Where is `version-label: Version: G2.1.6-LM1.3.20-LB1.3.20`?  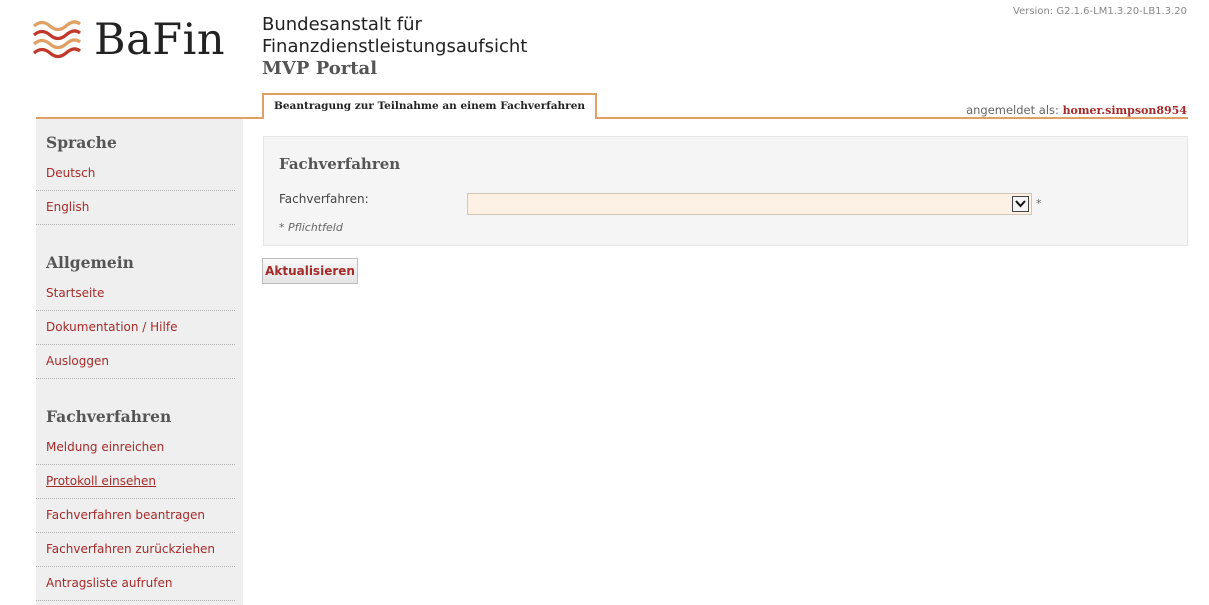 version-label: Version: G2.1.6-LM1.3.20-LB1.3.20 is located at coordinates (1100, 11).